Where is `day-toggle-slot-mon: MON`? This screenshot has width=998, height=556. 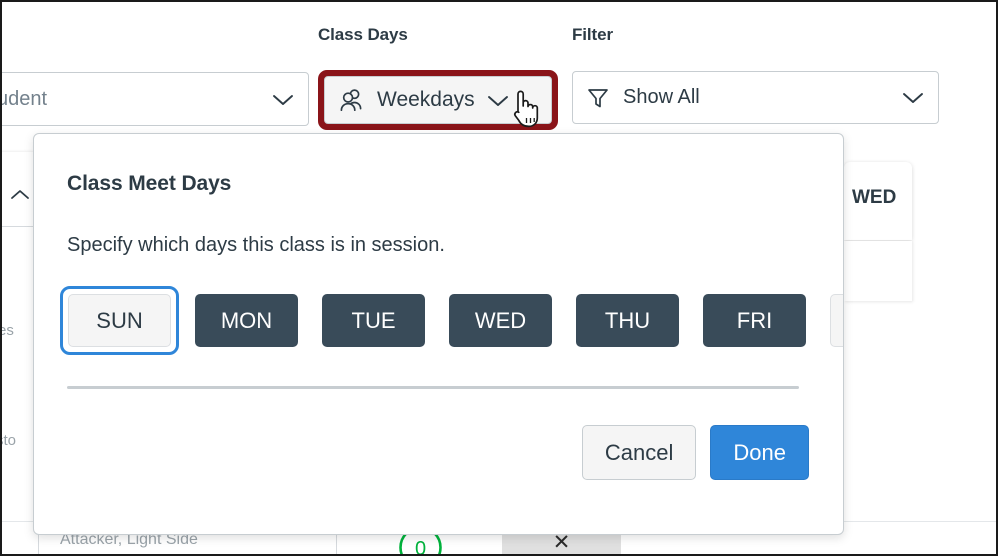 day-toggle-slot-mon: MON is located at coordinates (246, 320).